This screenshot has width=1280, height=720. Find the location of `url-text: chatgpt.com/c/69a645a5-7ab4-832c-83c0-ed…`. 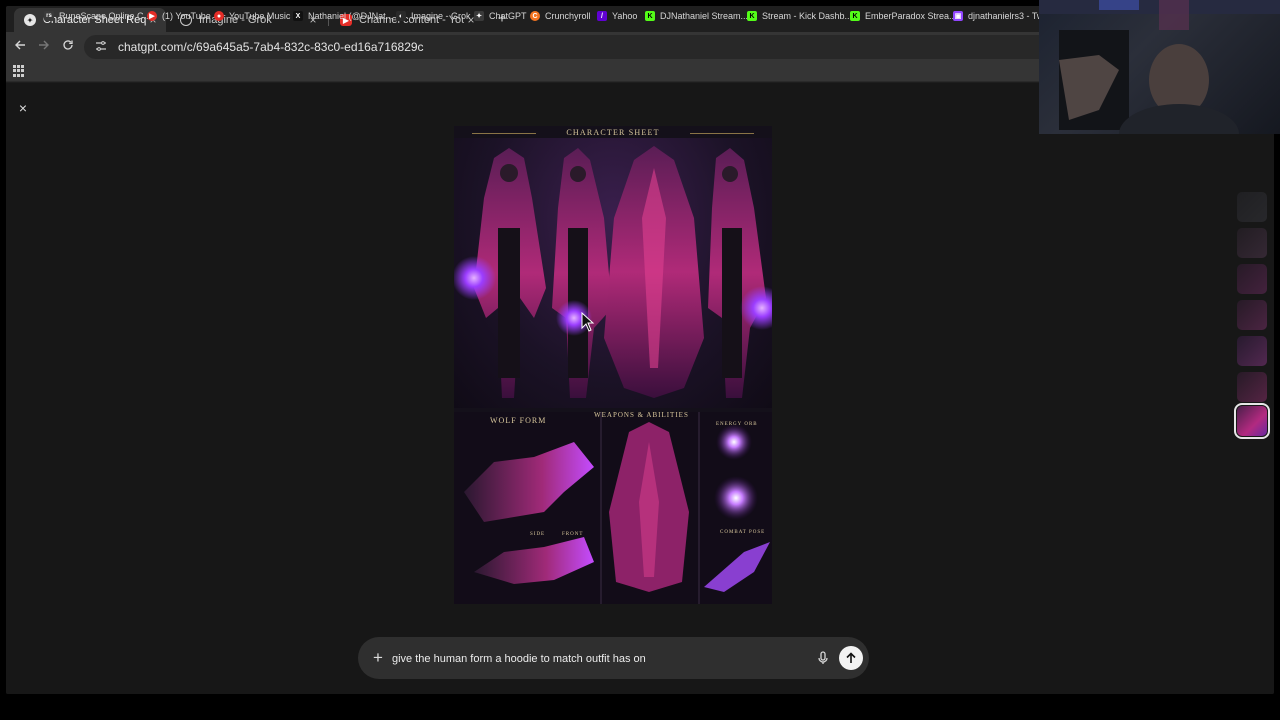

url-text: chatgpt.com/c/69a645a5-7ab4-832c-83c0-ed… is located at coordinates (271, 47).